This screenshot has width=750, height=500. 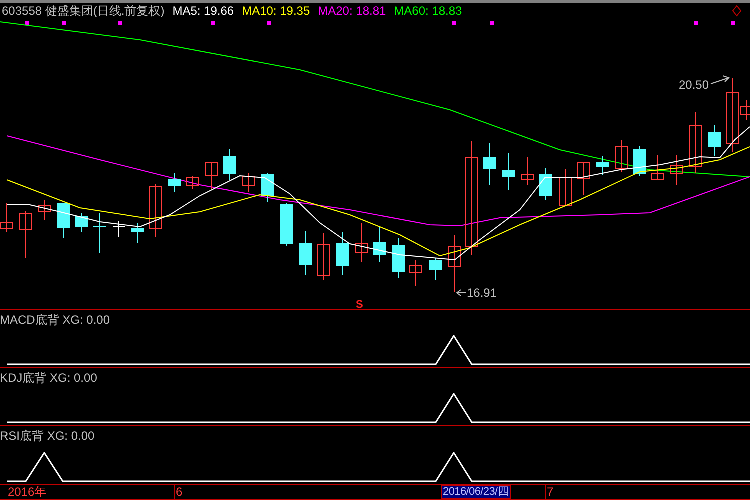 What do you see at coordinates (352, 11) in the screenshot?
I see `moving-average-value: MA20: 18.81` at bounding box center [352, 11].